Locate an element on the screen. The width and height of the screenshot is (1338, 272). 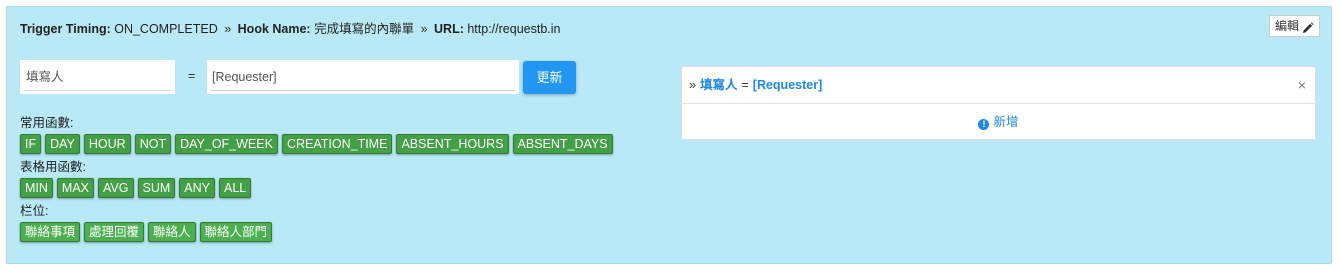
edit-button: 編輯 is located at coordinates (1294, 26).